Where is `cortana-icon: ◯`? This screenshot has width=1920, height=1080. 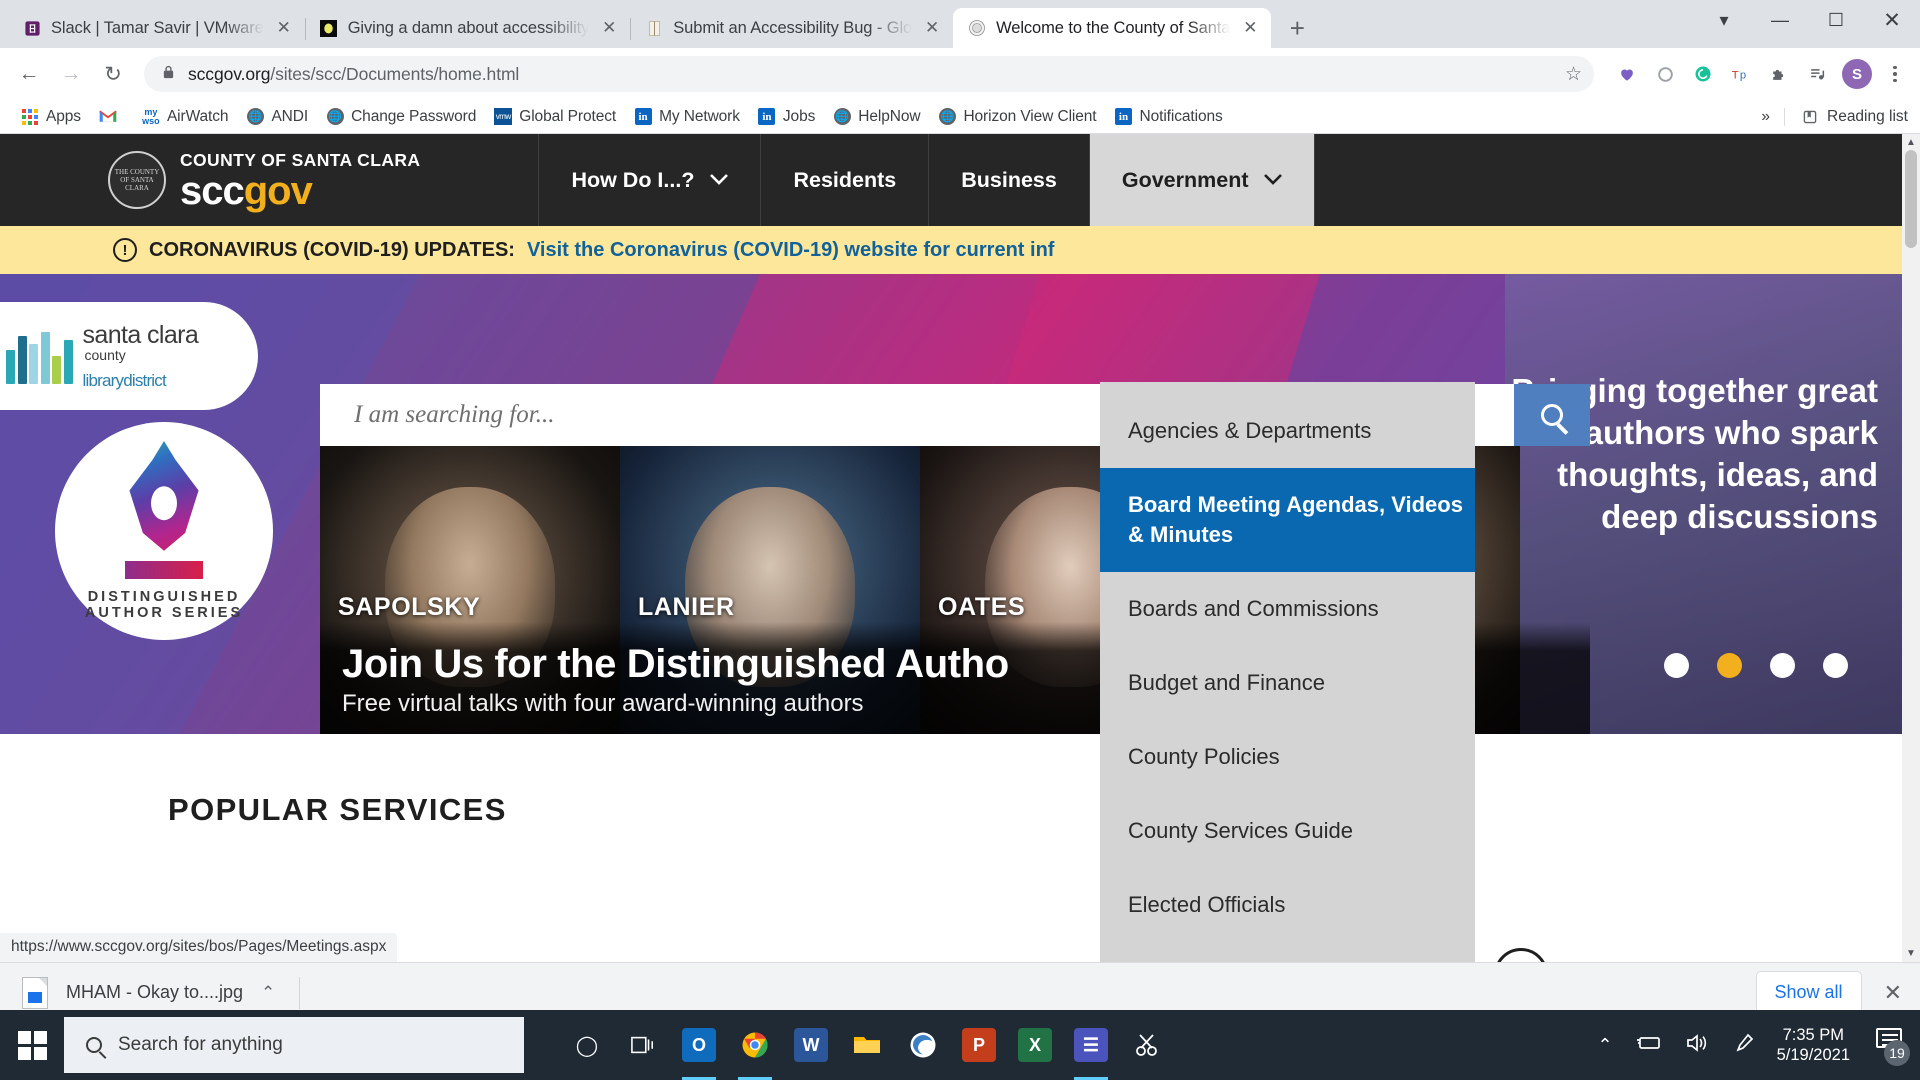 cortana-icon: ◯ is located at coordinates (587, 1045).